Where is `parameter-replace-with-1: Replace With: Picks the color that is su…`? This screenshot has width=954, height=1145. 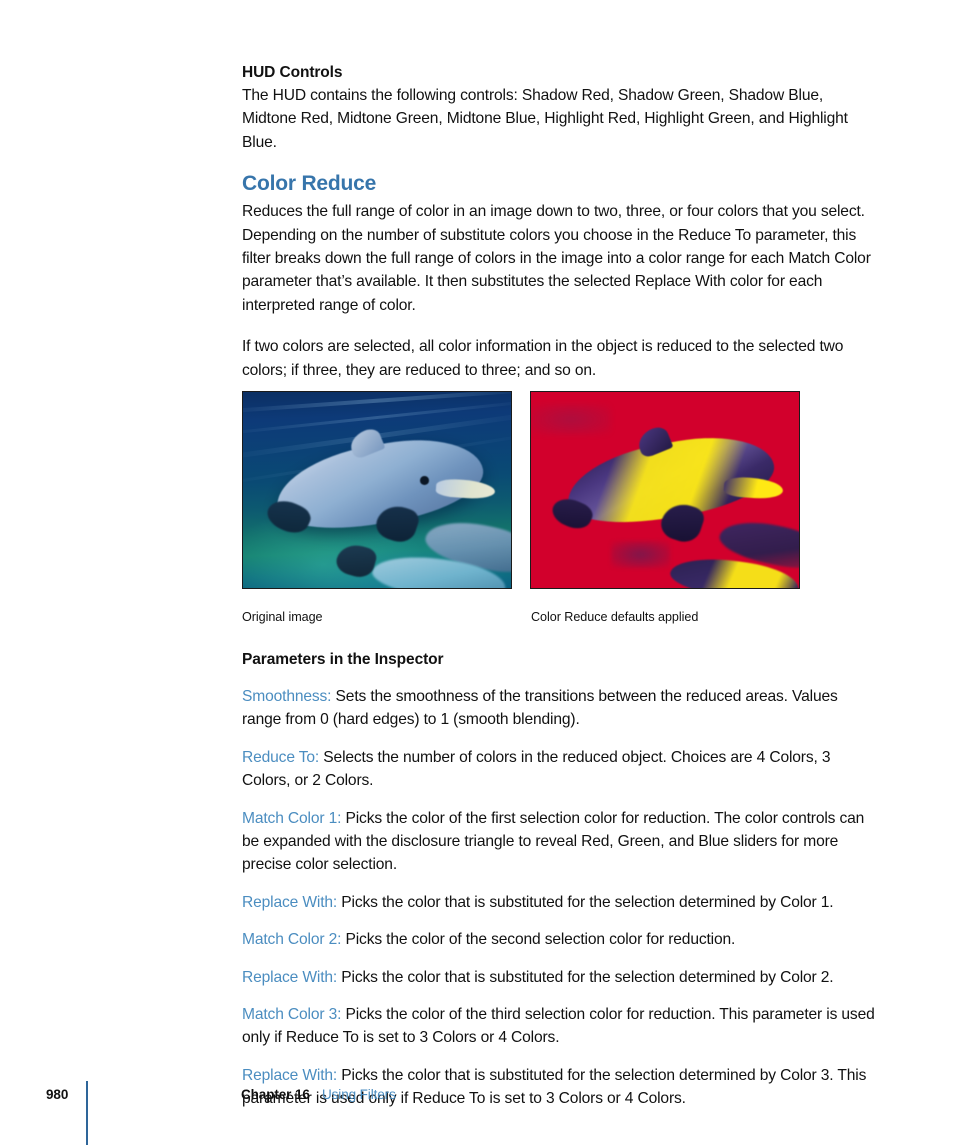
parameter-replace-with-1: Replace With: Picks the color that is su… is located at coordinates (559, 902).